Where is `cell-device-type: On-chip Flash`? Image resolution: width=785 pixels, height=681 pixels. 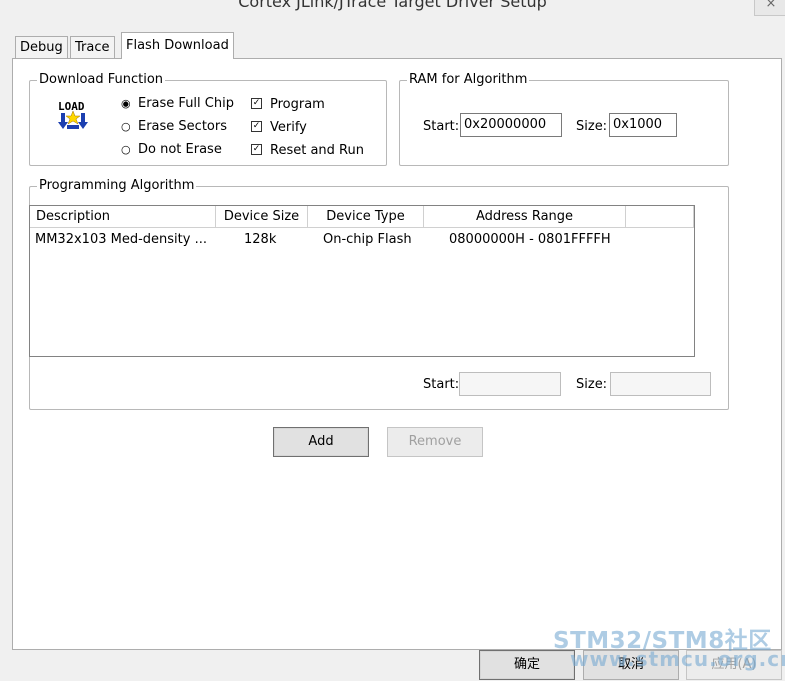 cell-device-type: On-chip Flash is located at coordinates (367, 239).